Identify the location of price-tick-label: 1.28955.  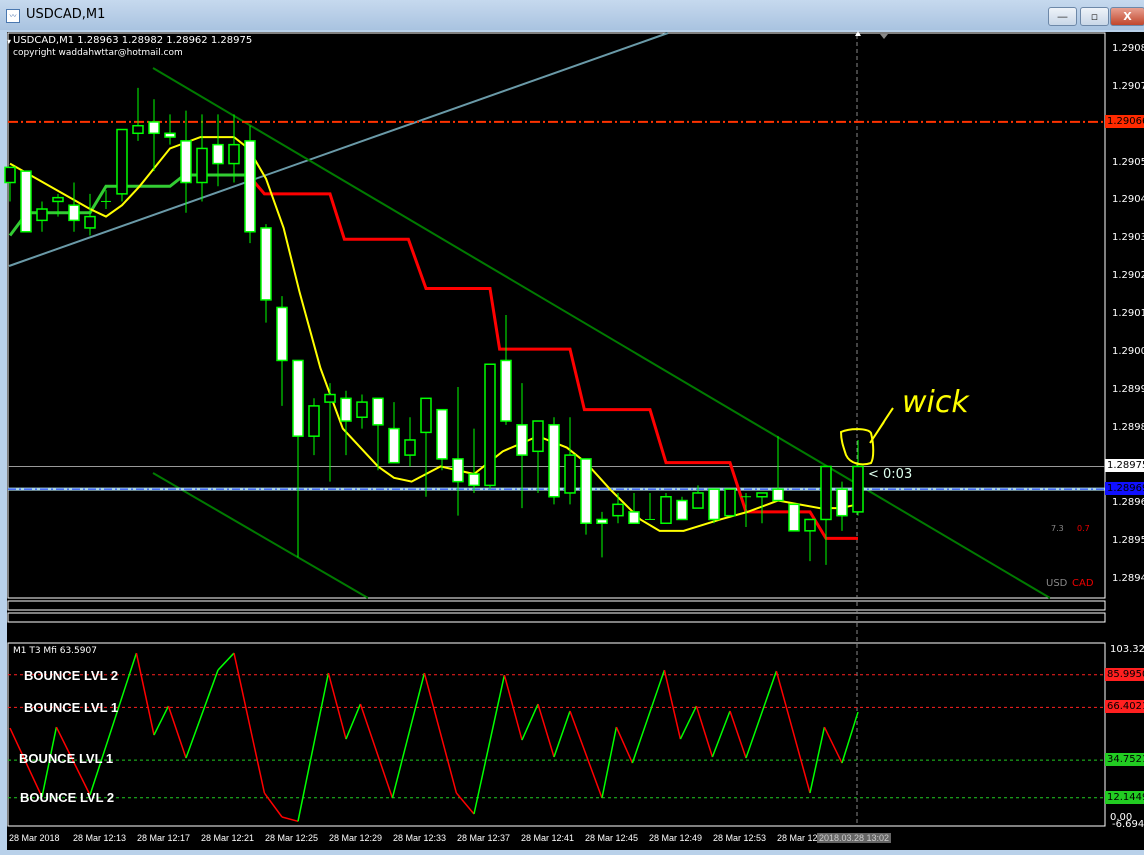
(1128, 541).